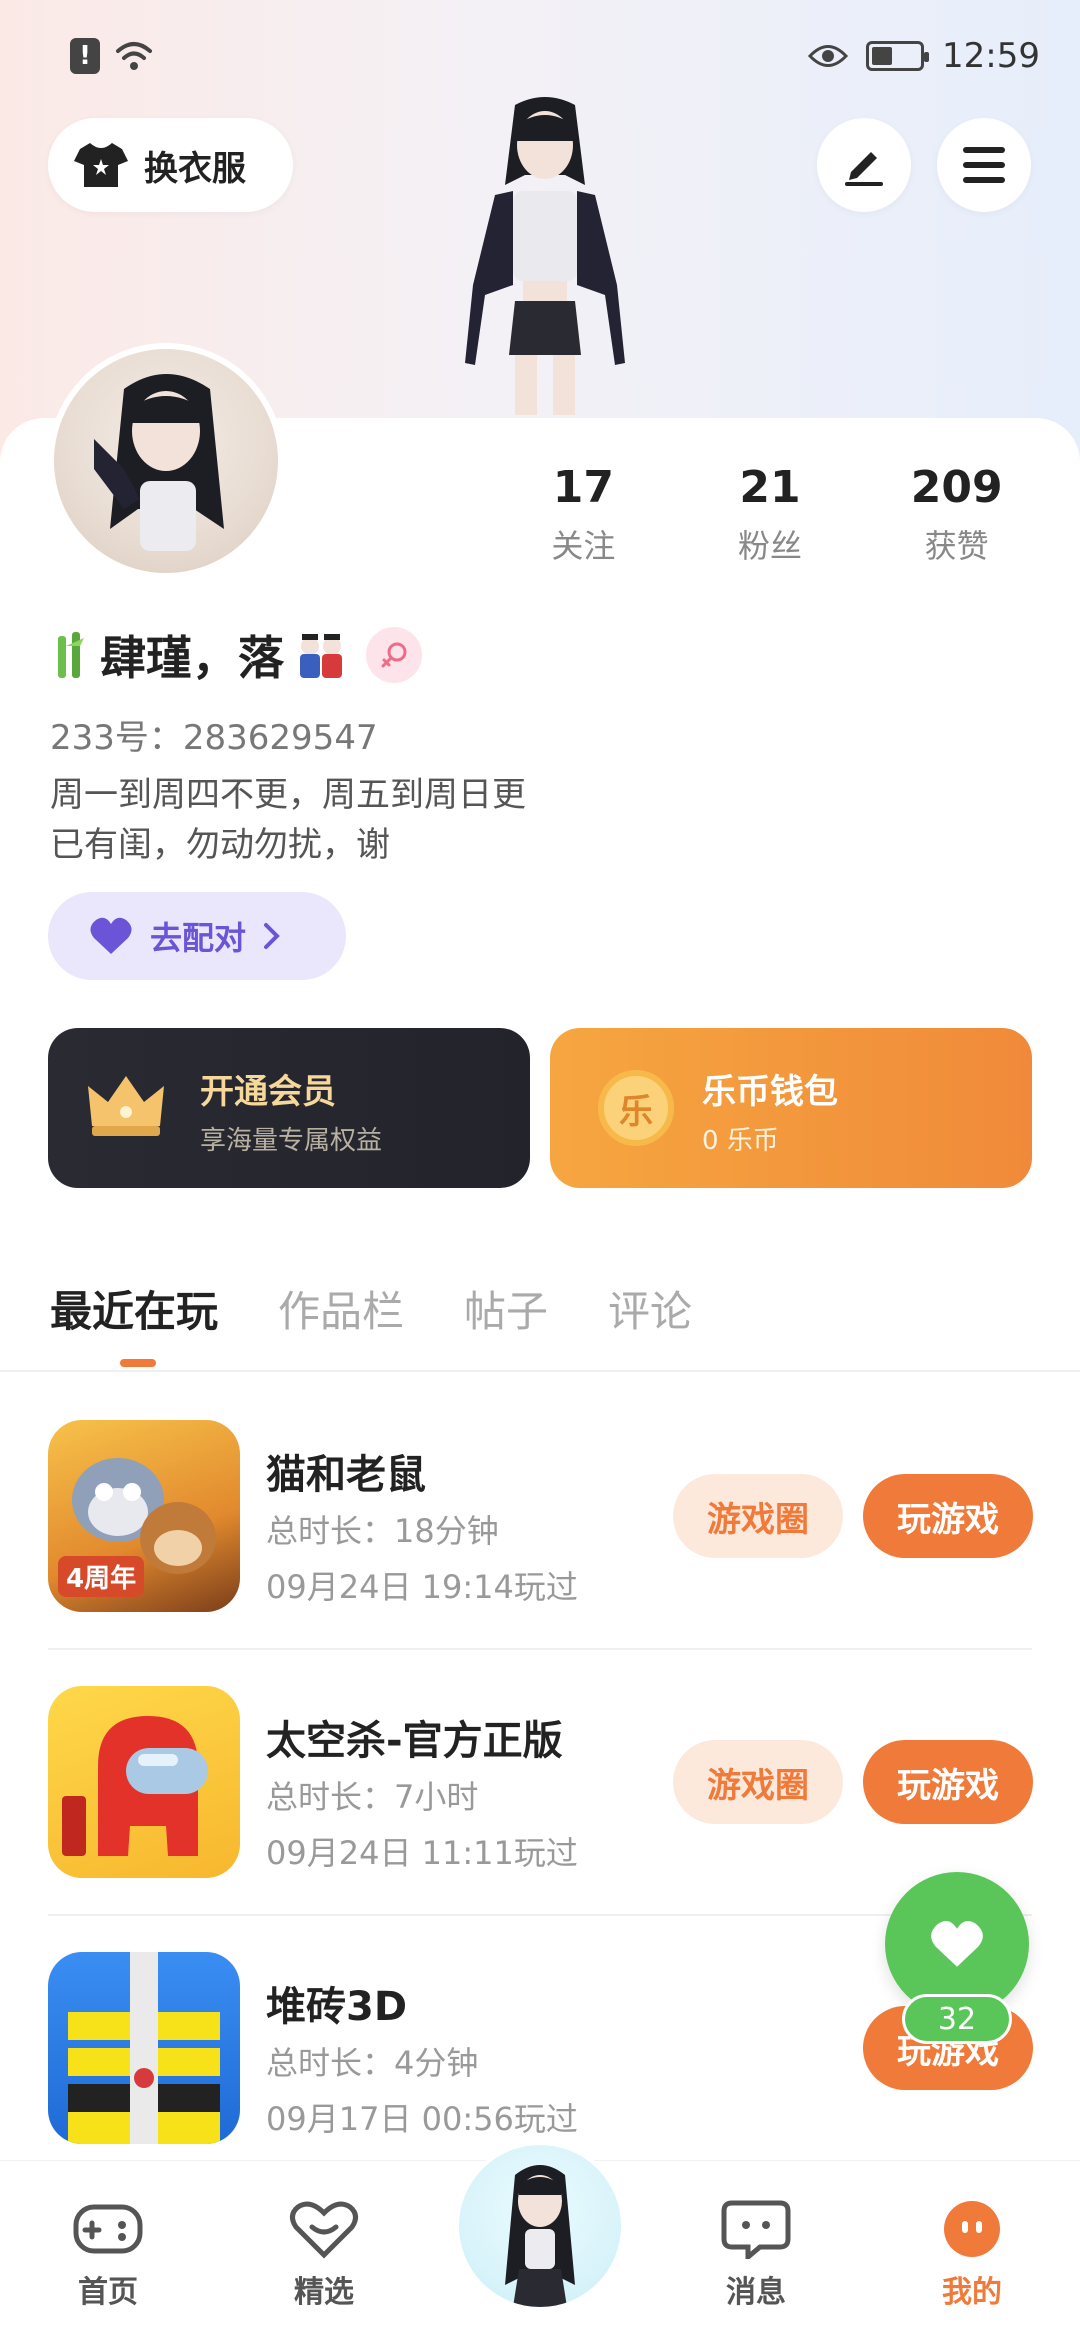  Describe the element at coordinates (957, 2019) in the screenshot. I see `like-count-badge: 32` at that location.